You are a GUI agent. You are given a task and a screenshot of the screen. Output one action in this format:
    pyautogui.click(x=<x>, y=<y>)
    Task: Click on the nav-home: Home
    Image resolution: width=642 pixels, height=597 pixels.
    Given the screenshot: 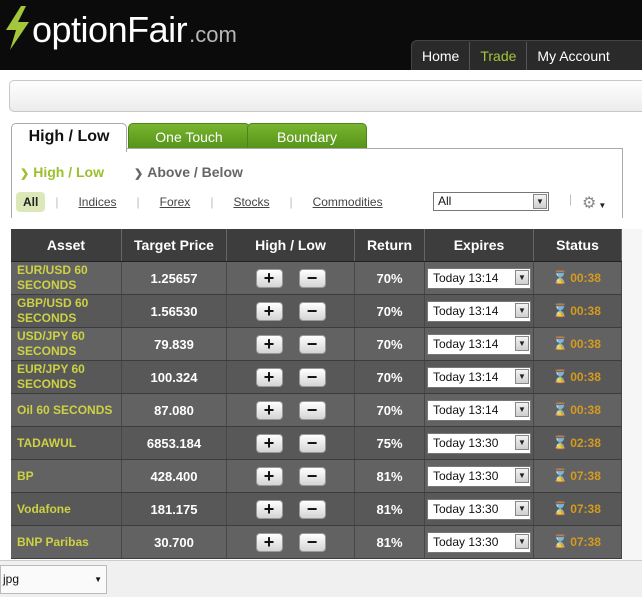 What is the action you would take?
    pyautogui.click(x=441, y=55)
    